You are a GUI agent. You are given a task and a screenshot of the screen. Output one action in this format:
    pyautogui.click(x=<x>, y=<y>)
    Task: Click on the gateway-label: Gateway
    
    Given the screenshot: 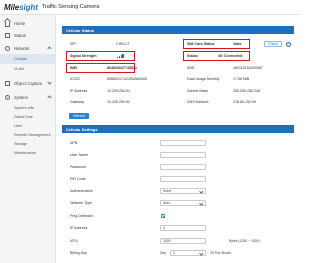 What is the action you would take?
    pyautogui.click(x=77, y=102)
    